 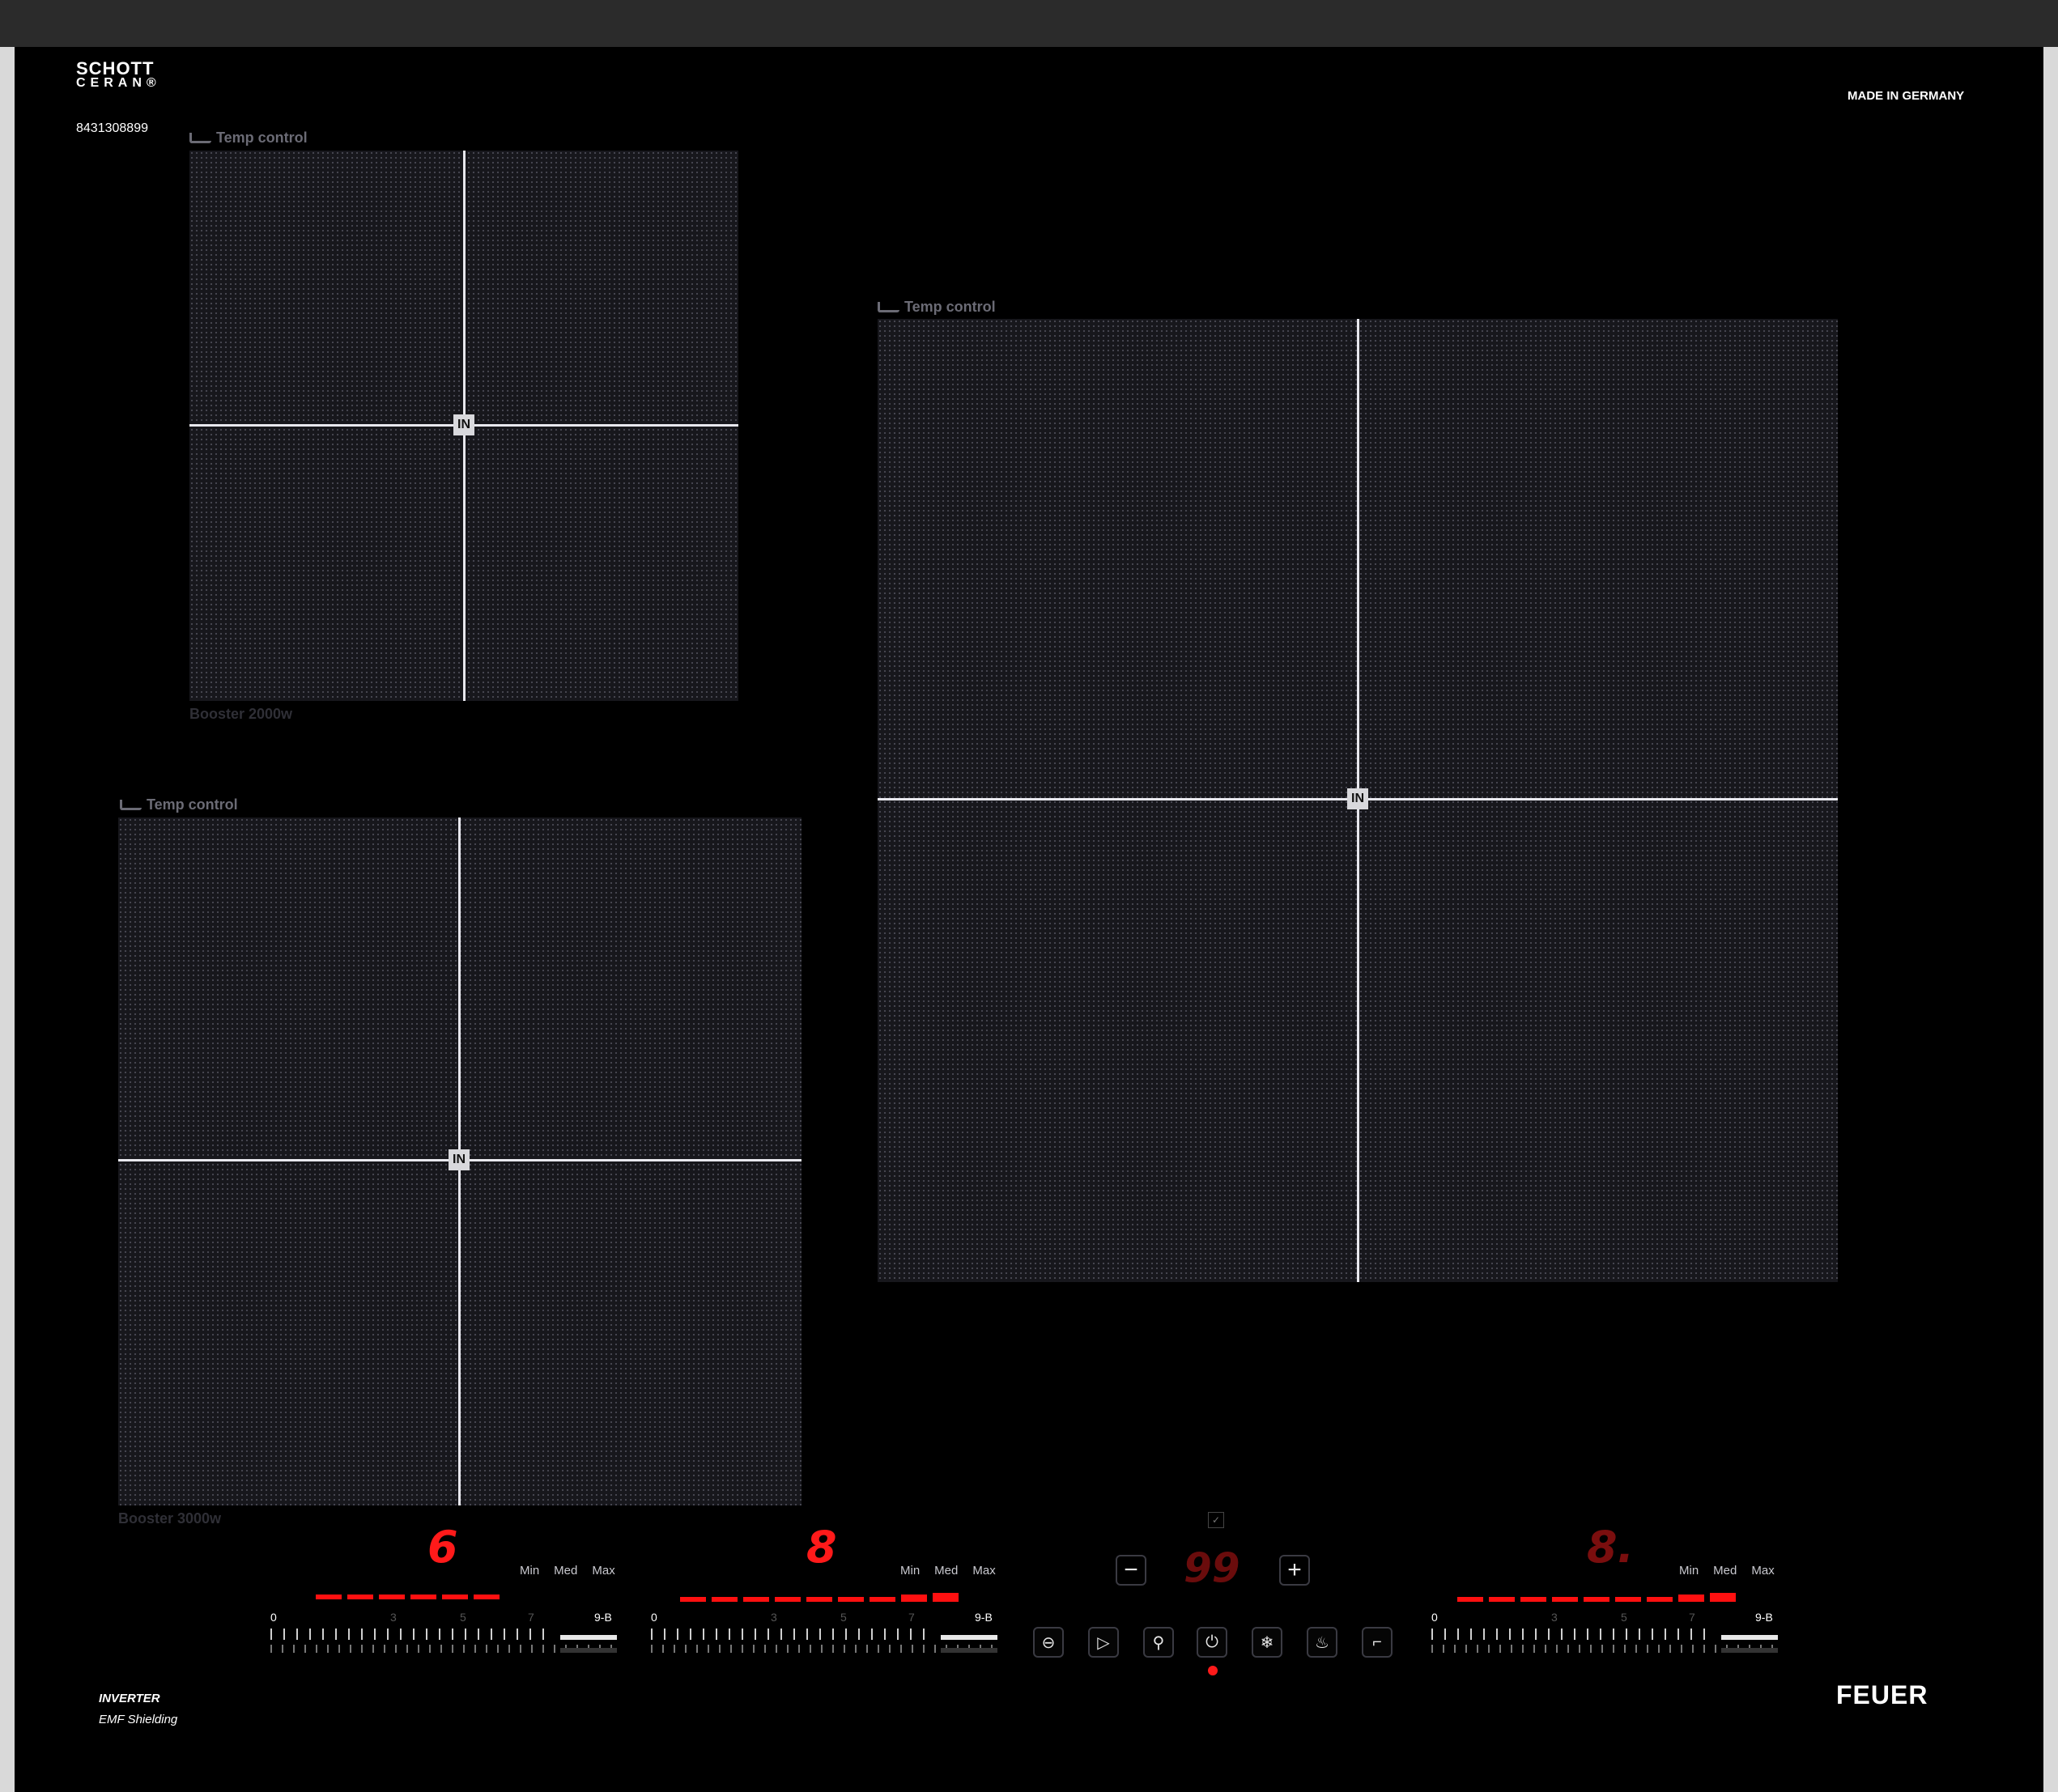 What do you see at coordinates (1048, 1642) in the screenshot?
I see `pause-icon: ⊖` at bounding box center [1048, 1642].